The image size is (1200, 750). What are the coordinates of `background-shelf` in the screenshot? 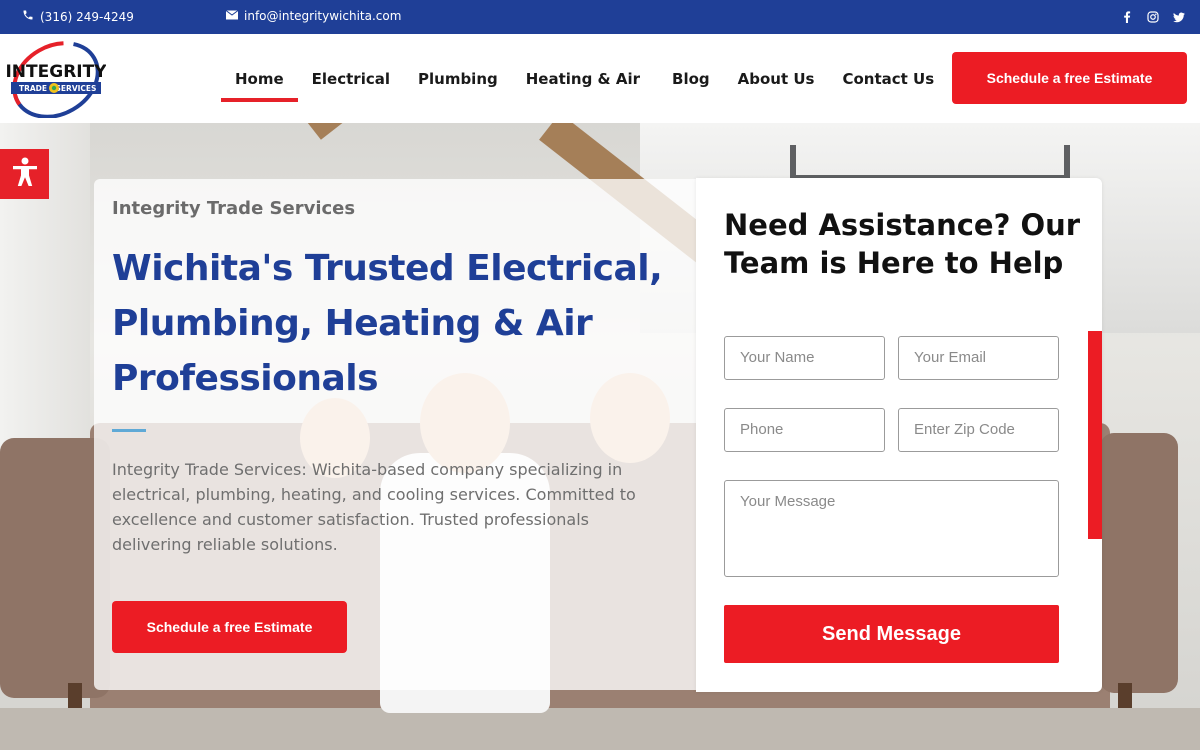 It's located at (930, 163).